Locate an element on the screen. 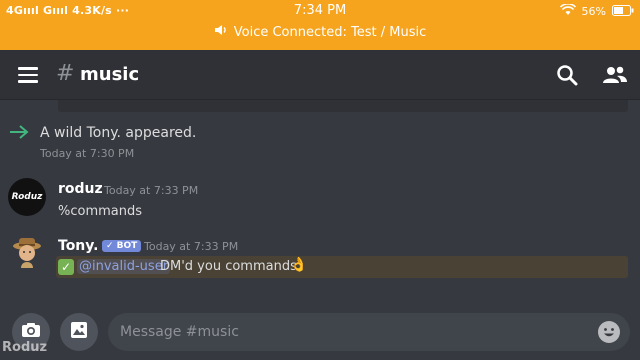 This screenshot has height=360, width=640. avatar-text: Roduz is located at coordinates (27, 197).